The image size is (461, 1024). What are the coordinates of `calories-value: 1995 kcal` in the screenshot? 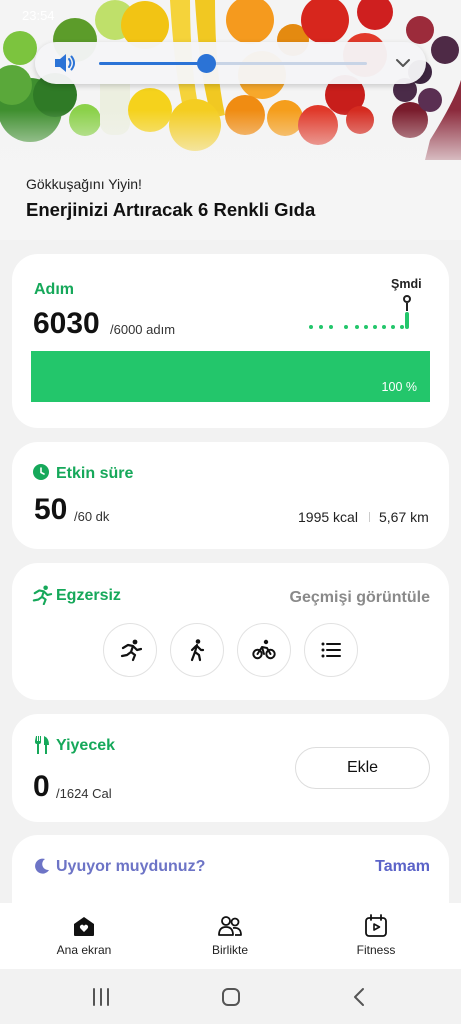 It's located at (328, 517).